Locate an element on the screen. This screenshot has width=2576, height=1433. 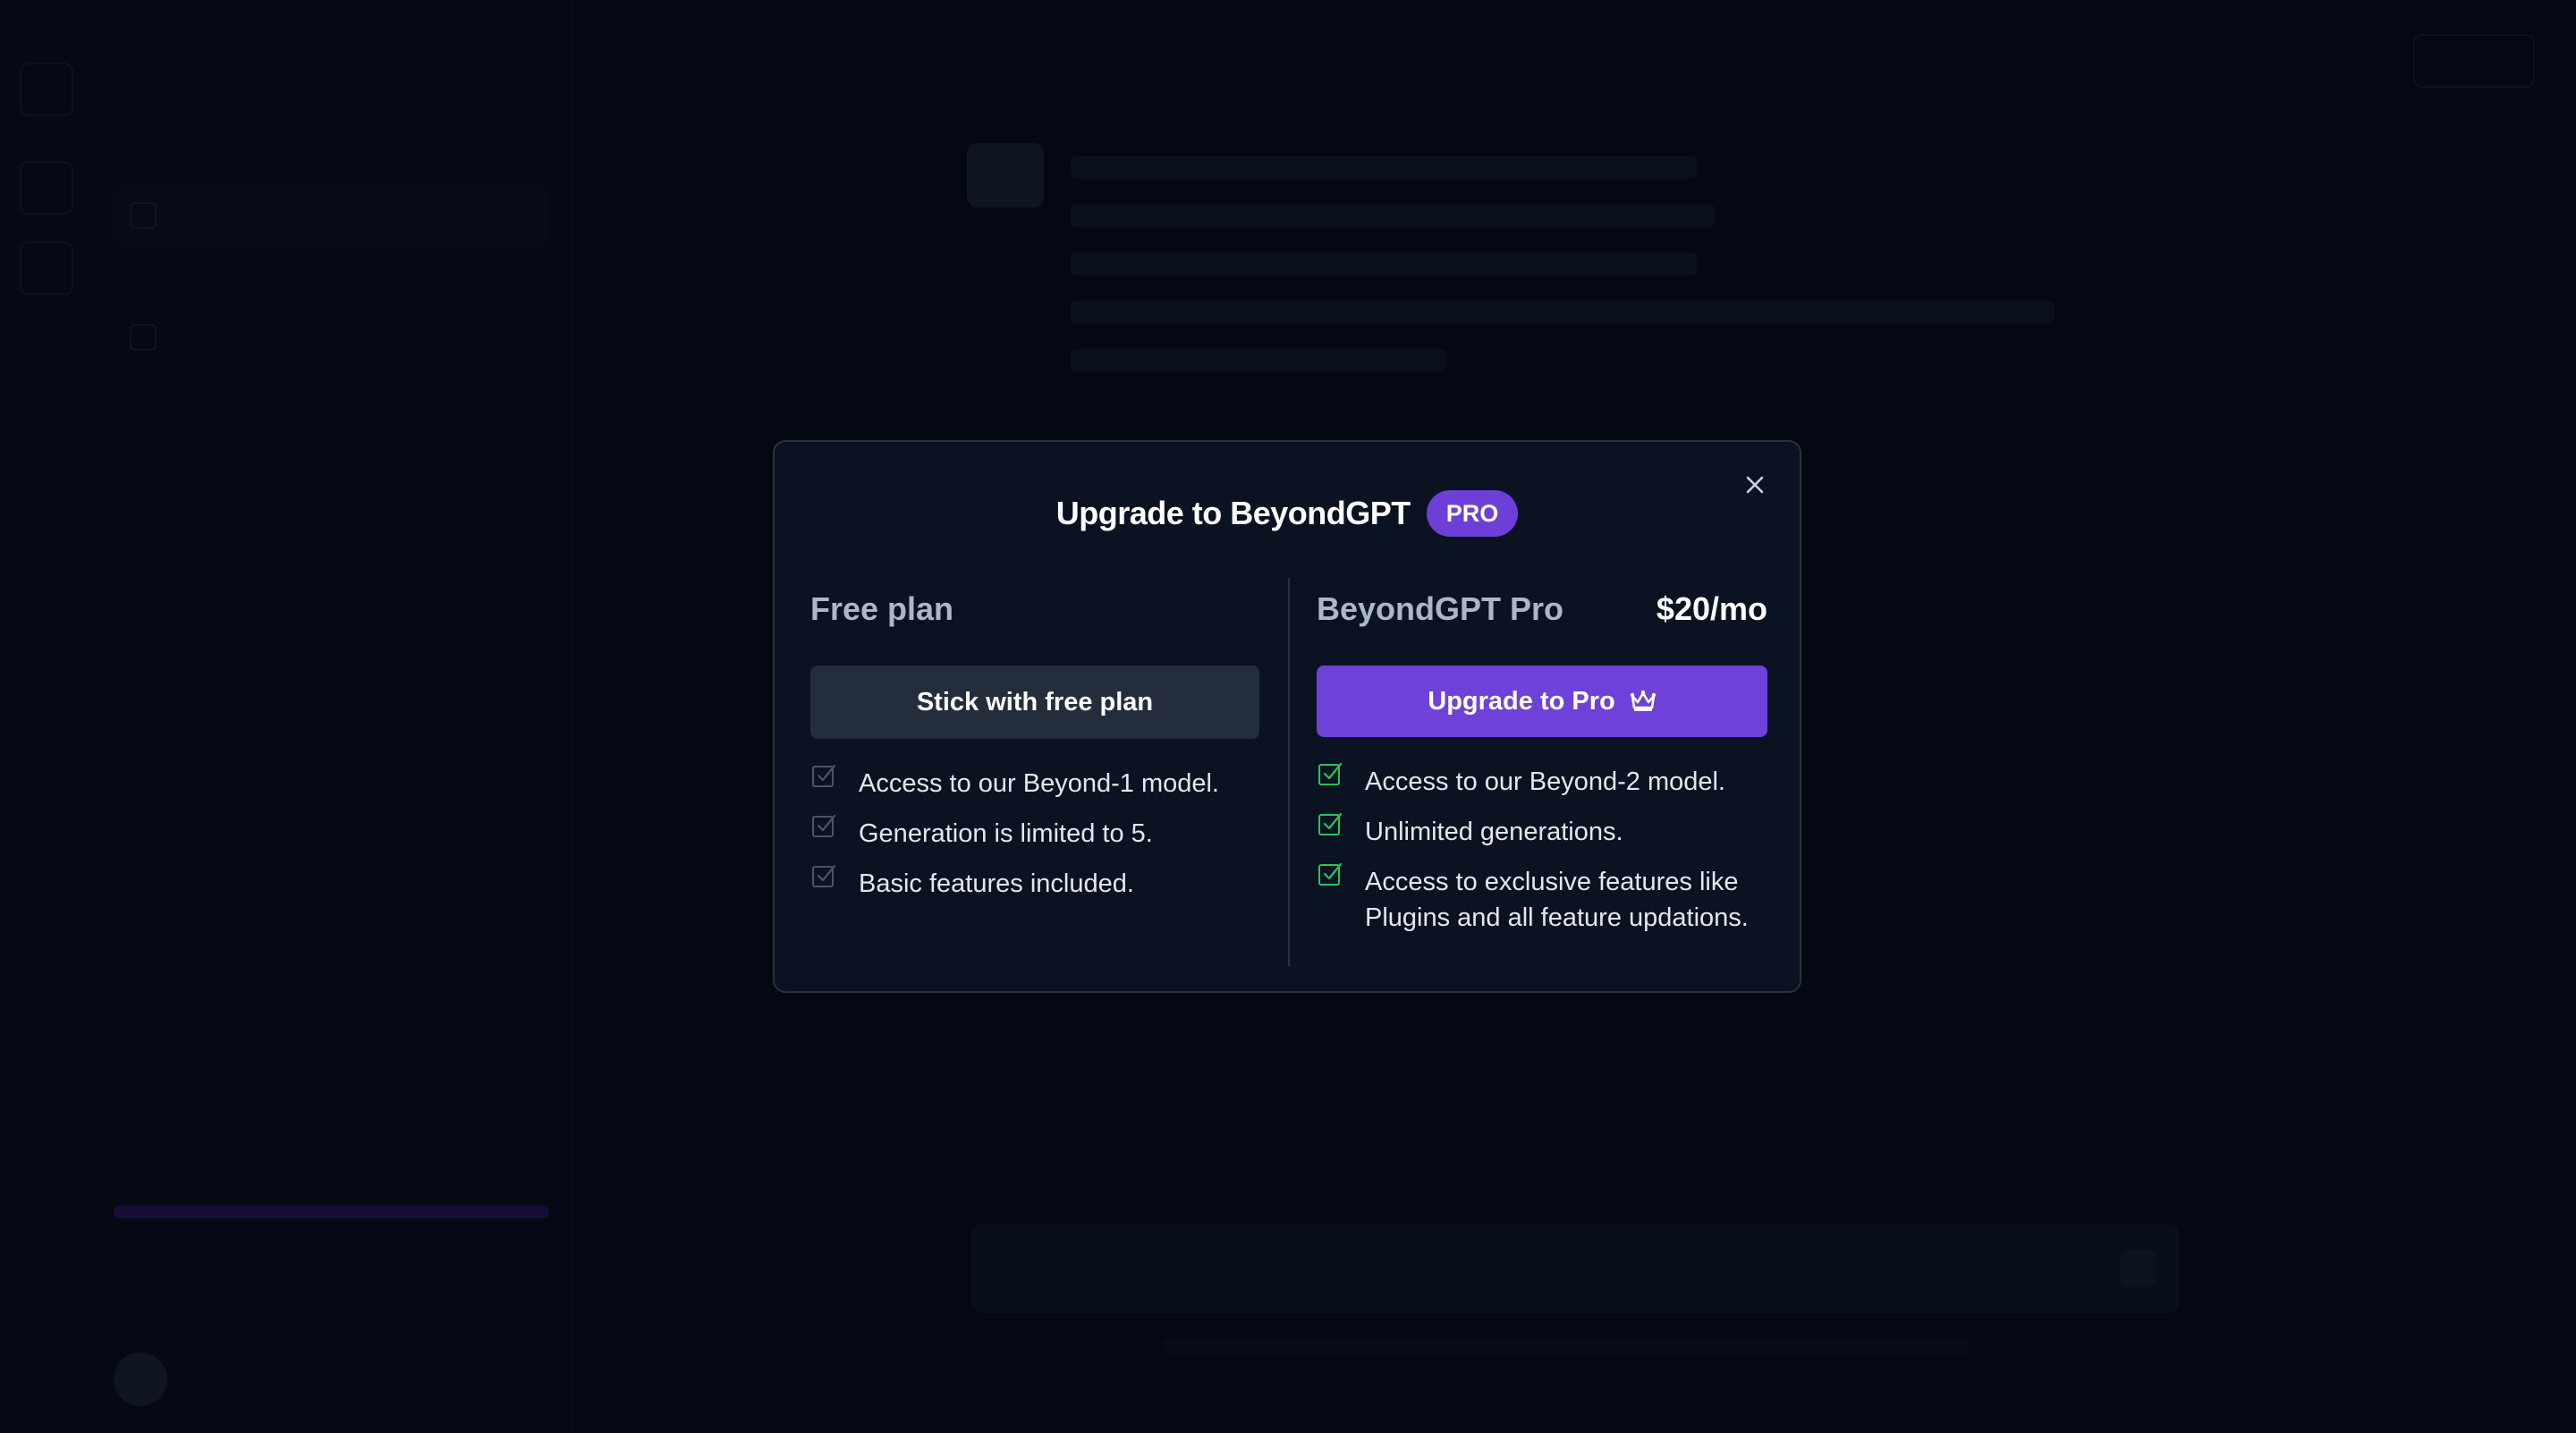
feature-text: Access to our Beyond-2 model. is located at coordinates (1545, 781).